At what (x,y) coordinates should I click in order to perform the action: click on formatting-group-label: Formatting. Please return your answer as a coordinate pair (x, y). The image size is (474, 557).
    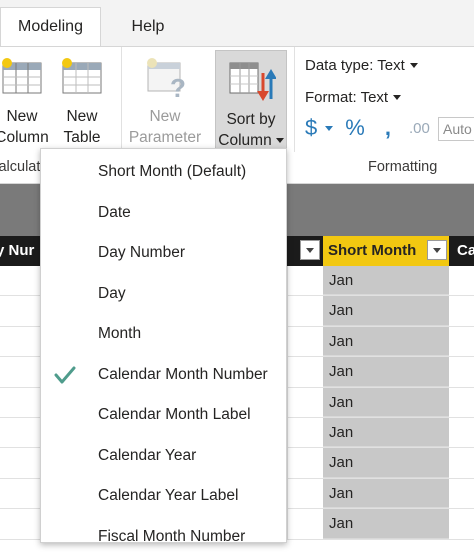
    Looking at the image, I should click on (403, 167).